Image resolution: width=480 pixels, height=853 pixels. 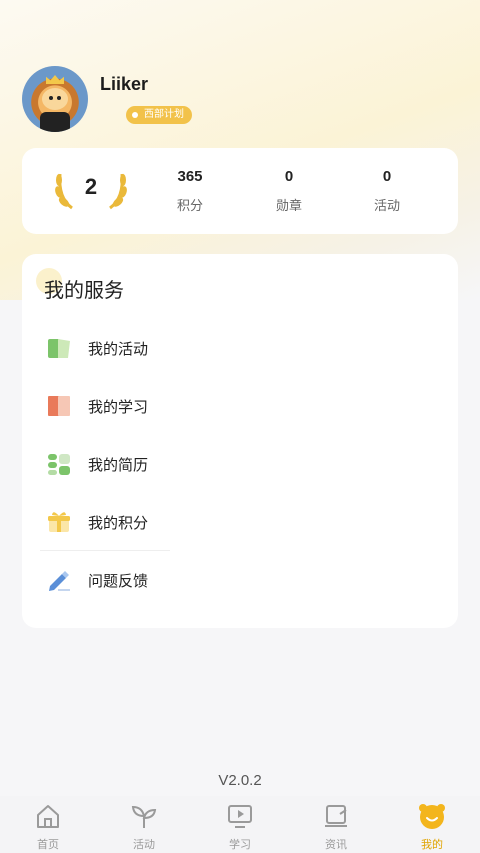 I want to click on avatar, so click(x=55, y=99).